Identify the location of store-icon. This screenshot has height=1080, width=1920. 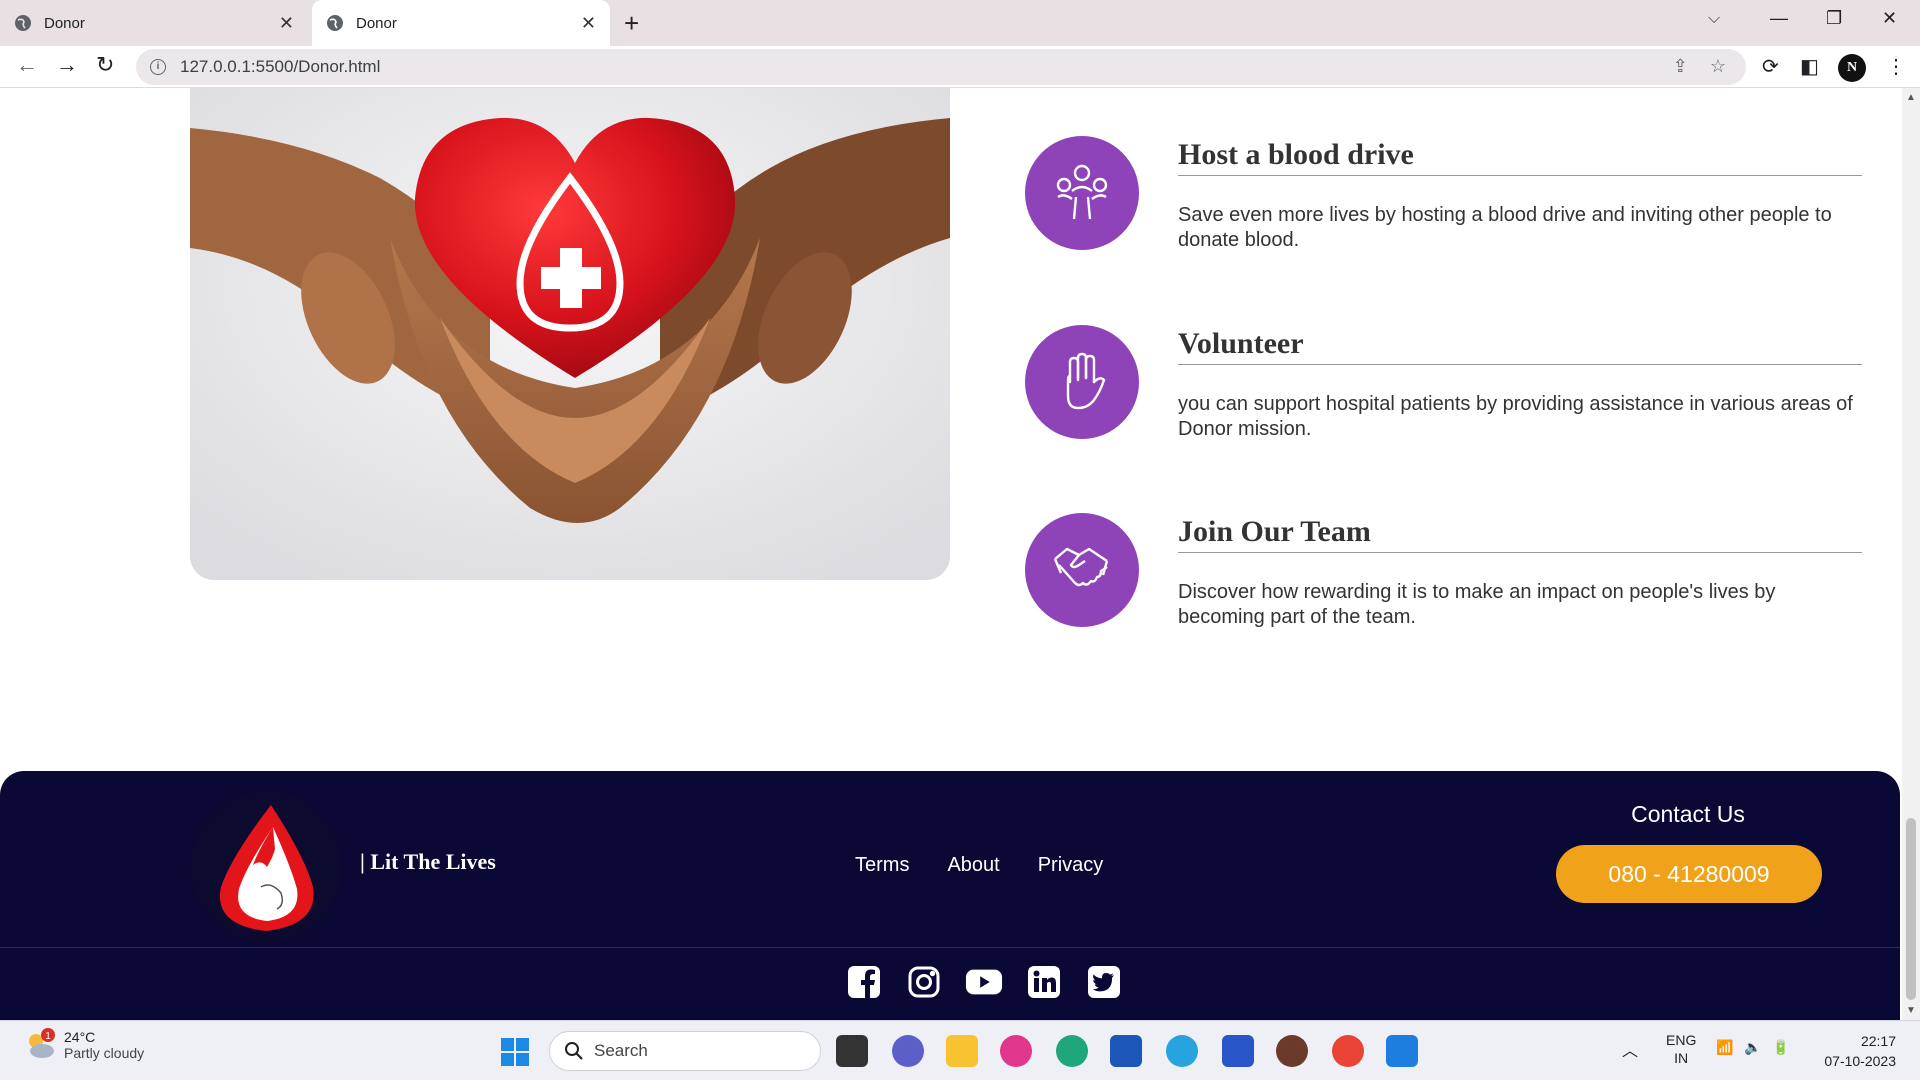
(1126, 1051).